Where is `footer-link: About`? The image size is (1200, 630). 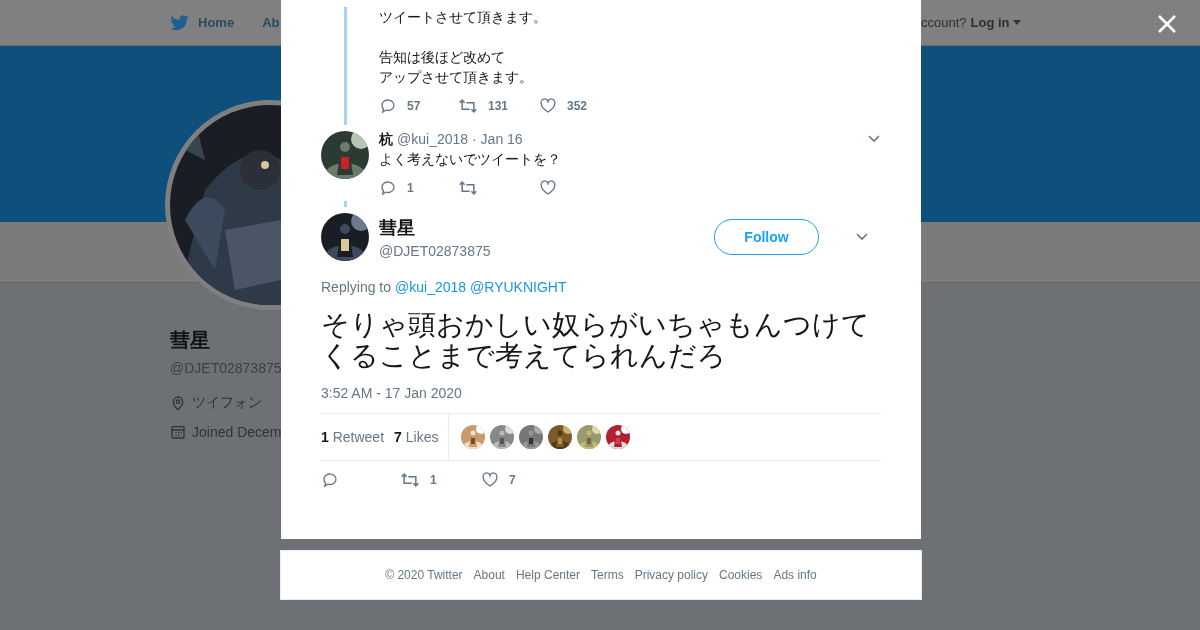 footer-link: About is located at coordinates (489, 575).